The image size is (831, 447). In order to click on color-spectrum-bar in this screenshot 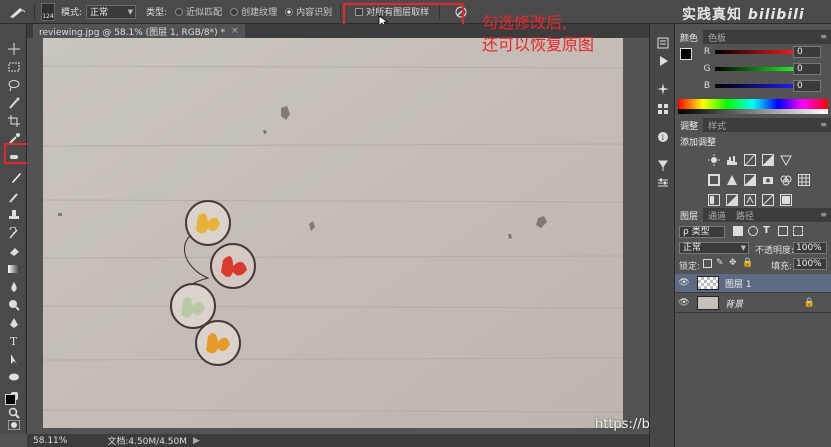, I will do `click(753, 104)`.